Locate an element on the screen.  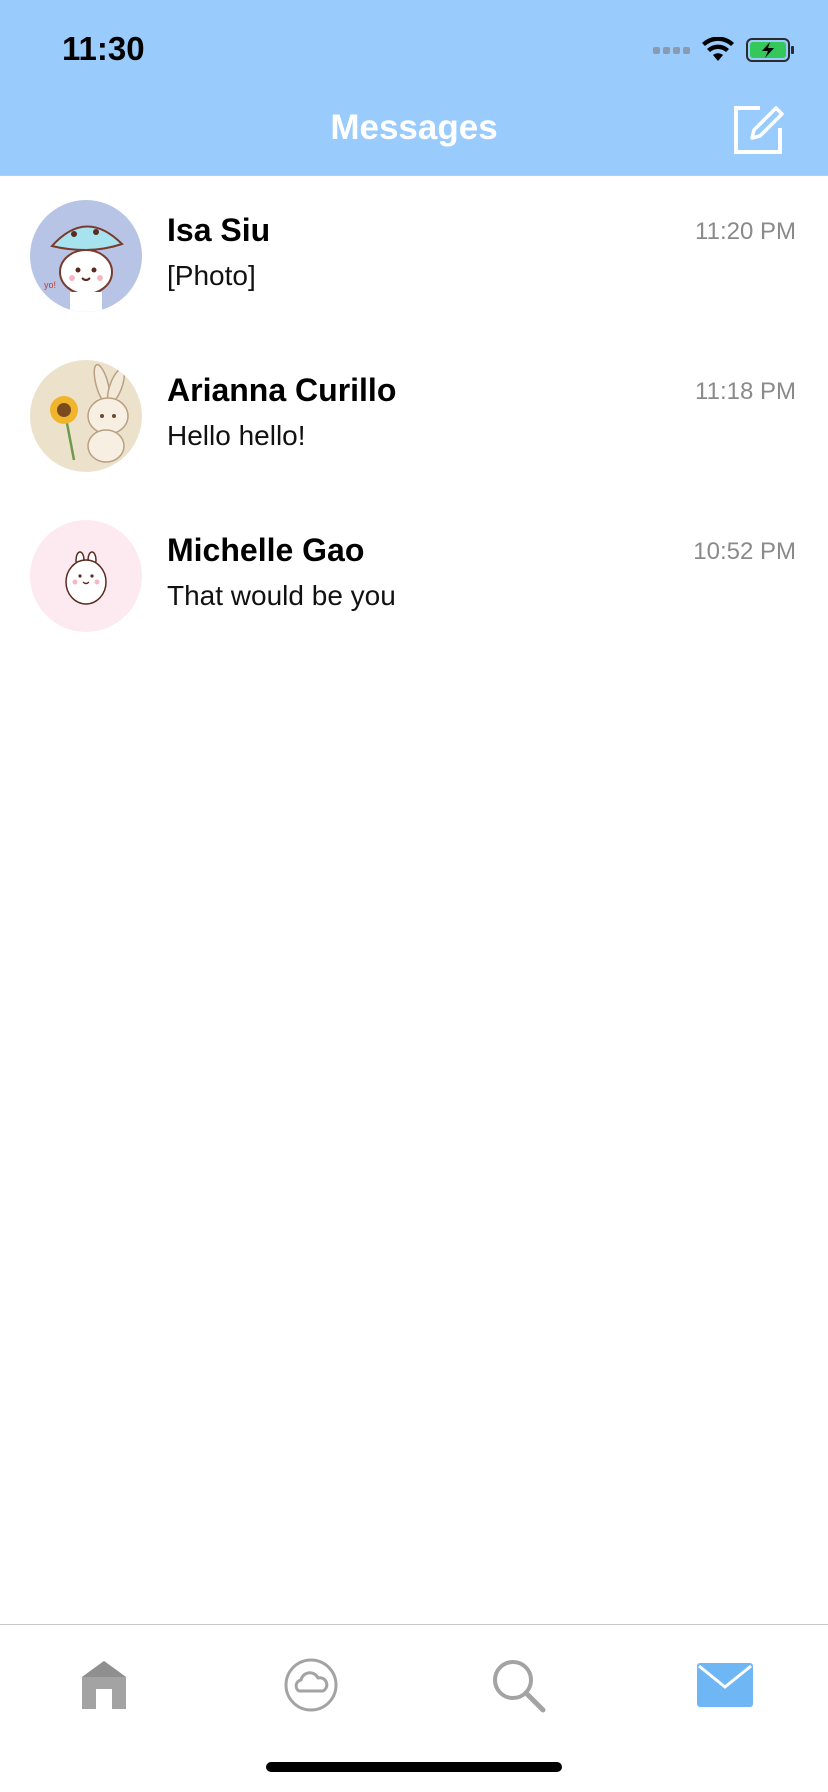
mail-icon is located at coordinates (725, 1685).